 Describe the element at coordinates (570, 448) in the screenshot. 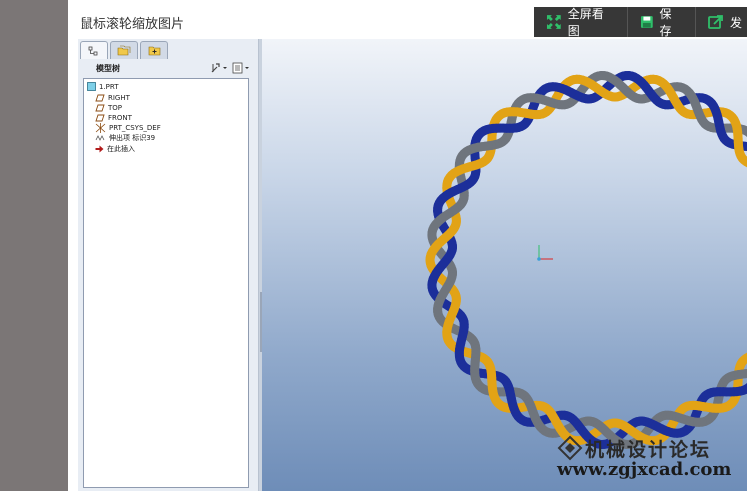

I see `site-logo-icon` at that location.